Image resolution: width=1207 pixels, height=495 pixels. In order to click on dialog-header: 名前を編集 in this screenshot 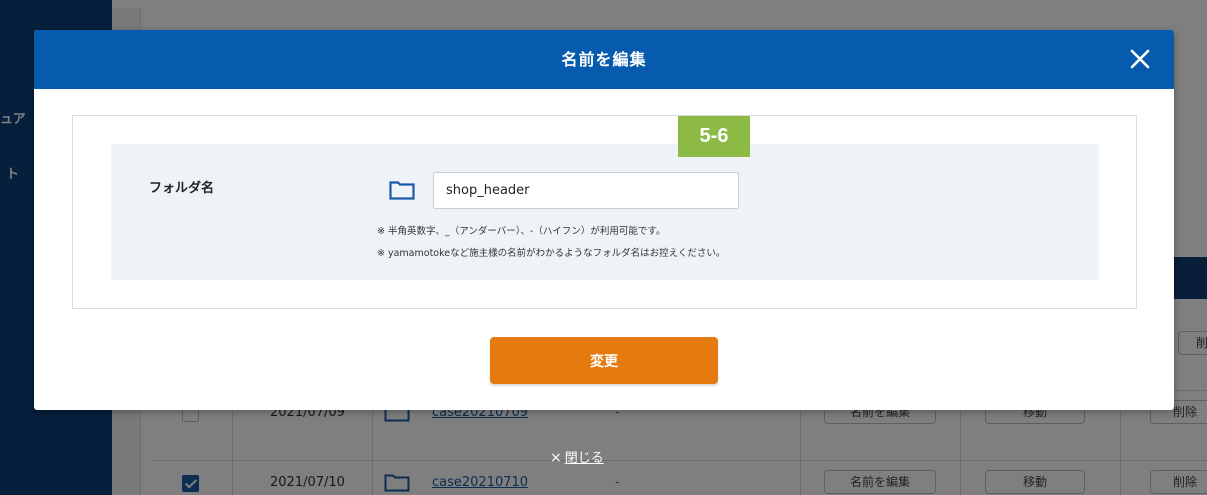, I will do `click(604, 59)`.